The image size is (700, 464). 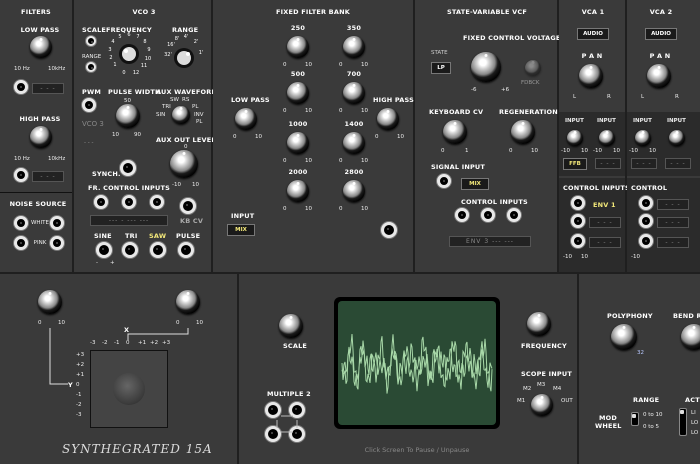 What do you see at coordinates (291, 326) in the screenshot?
I see `scale-knob` at bounding box center [291, 326].